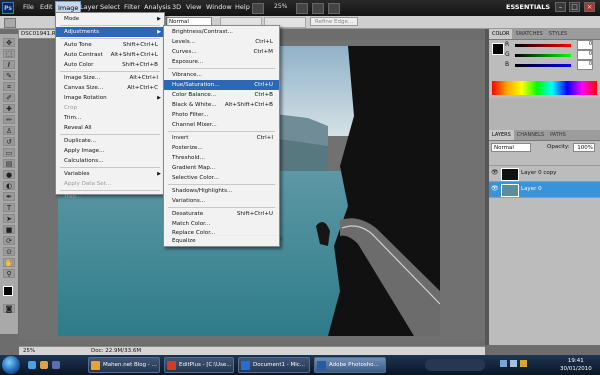 This screenshot has width=600, height=375. I want to click on 3d-rotate-tool-icon: ⟳, so click(9, 240).